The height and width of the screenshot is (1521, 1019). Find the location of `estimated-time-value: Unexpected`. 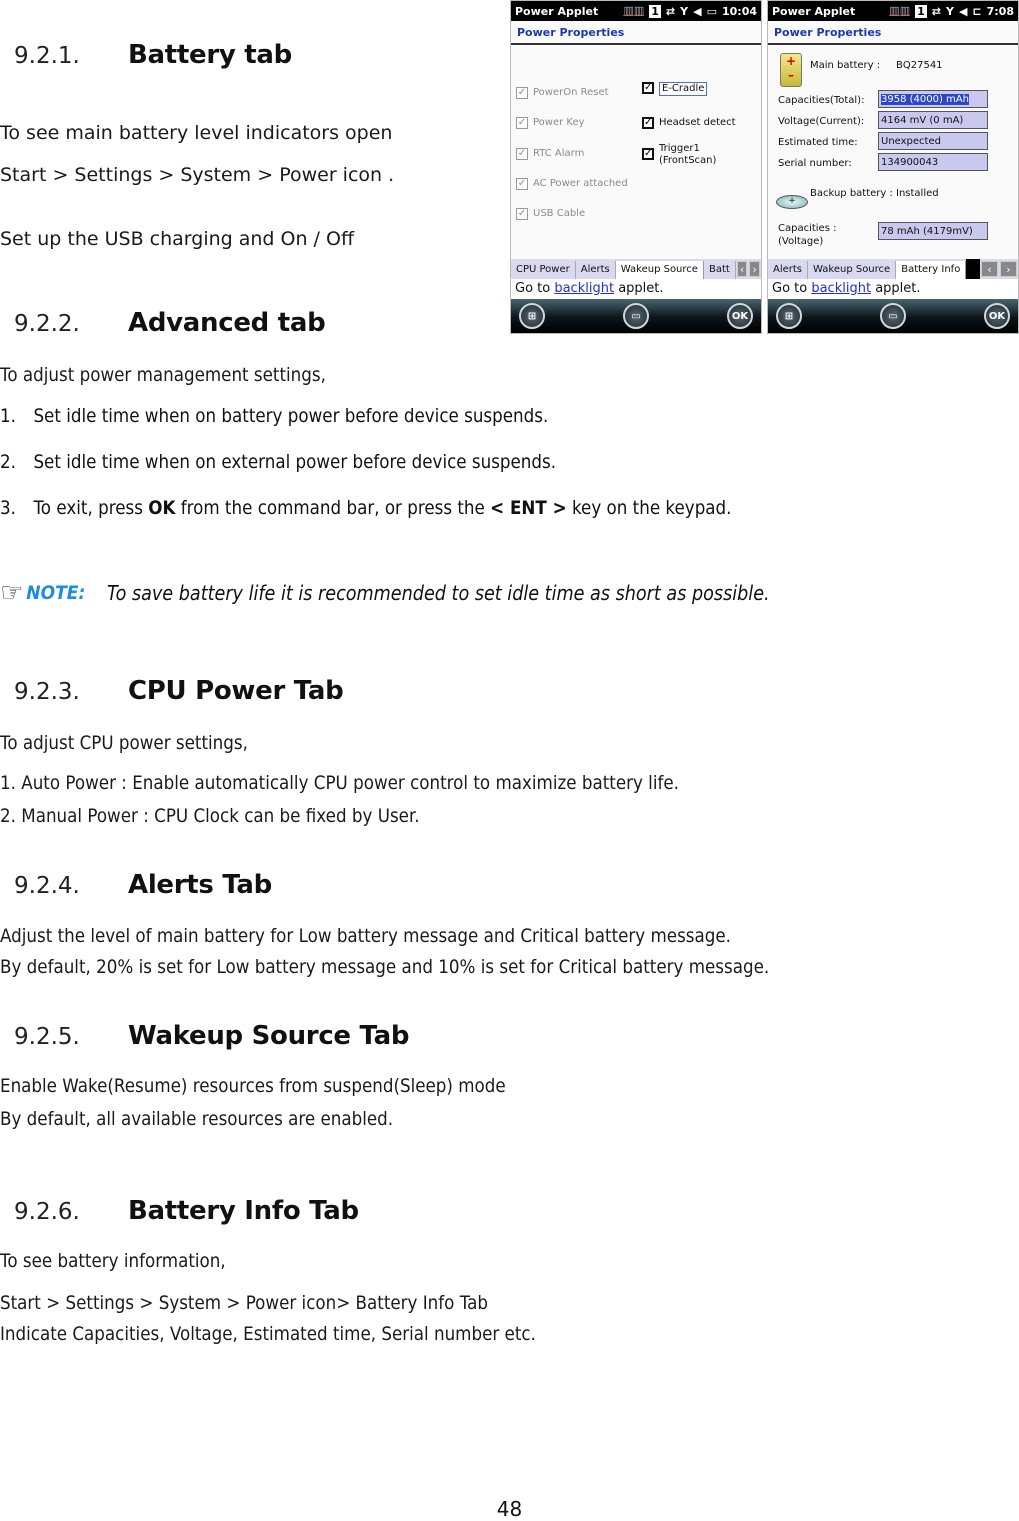

estimated-time-value: Unexpected is located at coordinates (933, 141).